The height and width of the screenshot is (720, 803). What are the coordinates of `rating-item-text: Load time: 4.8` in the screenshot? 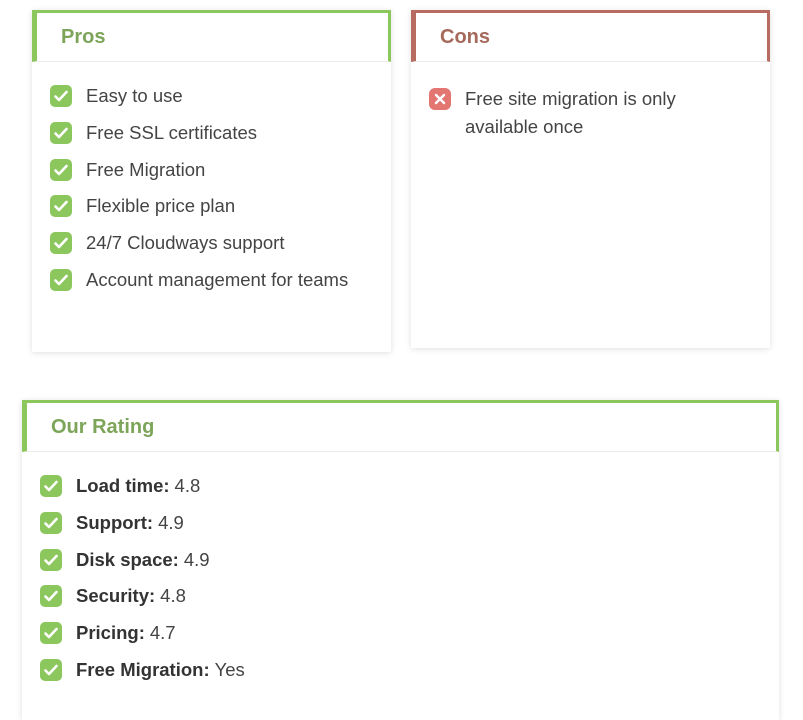 It's located at (138, 486).